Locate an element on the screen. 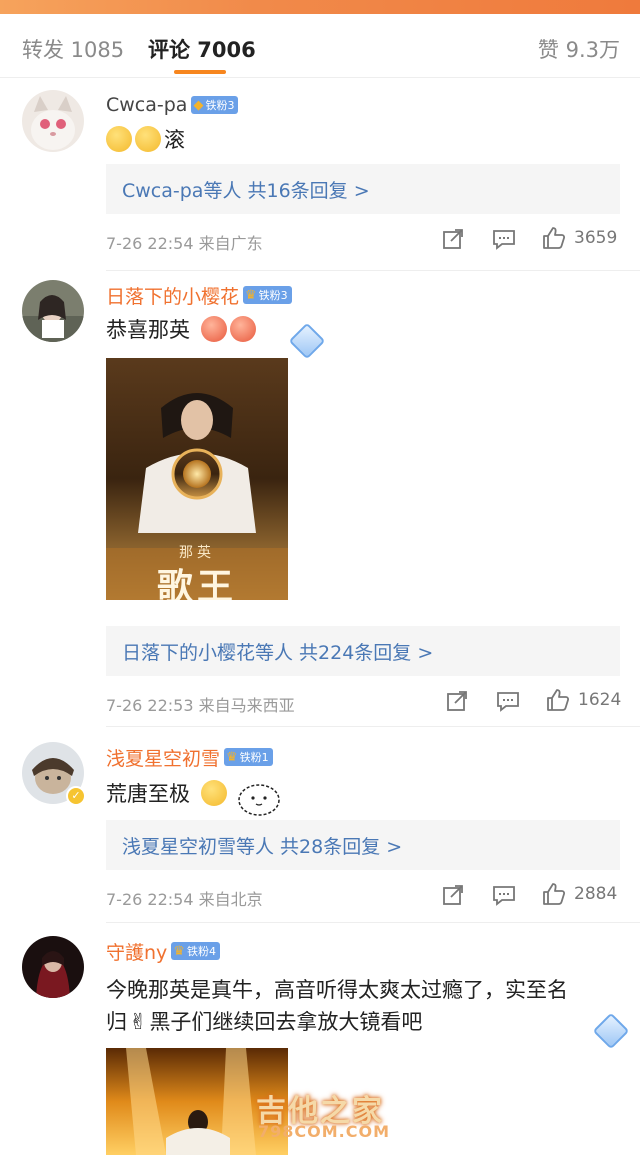 The width and height of the screenshot is (640, 1155). comment-text: 荒唐至极 is located at coordinates (168, 793).